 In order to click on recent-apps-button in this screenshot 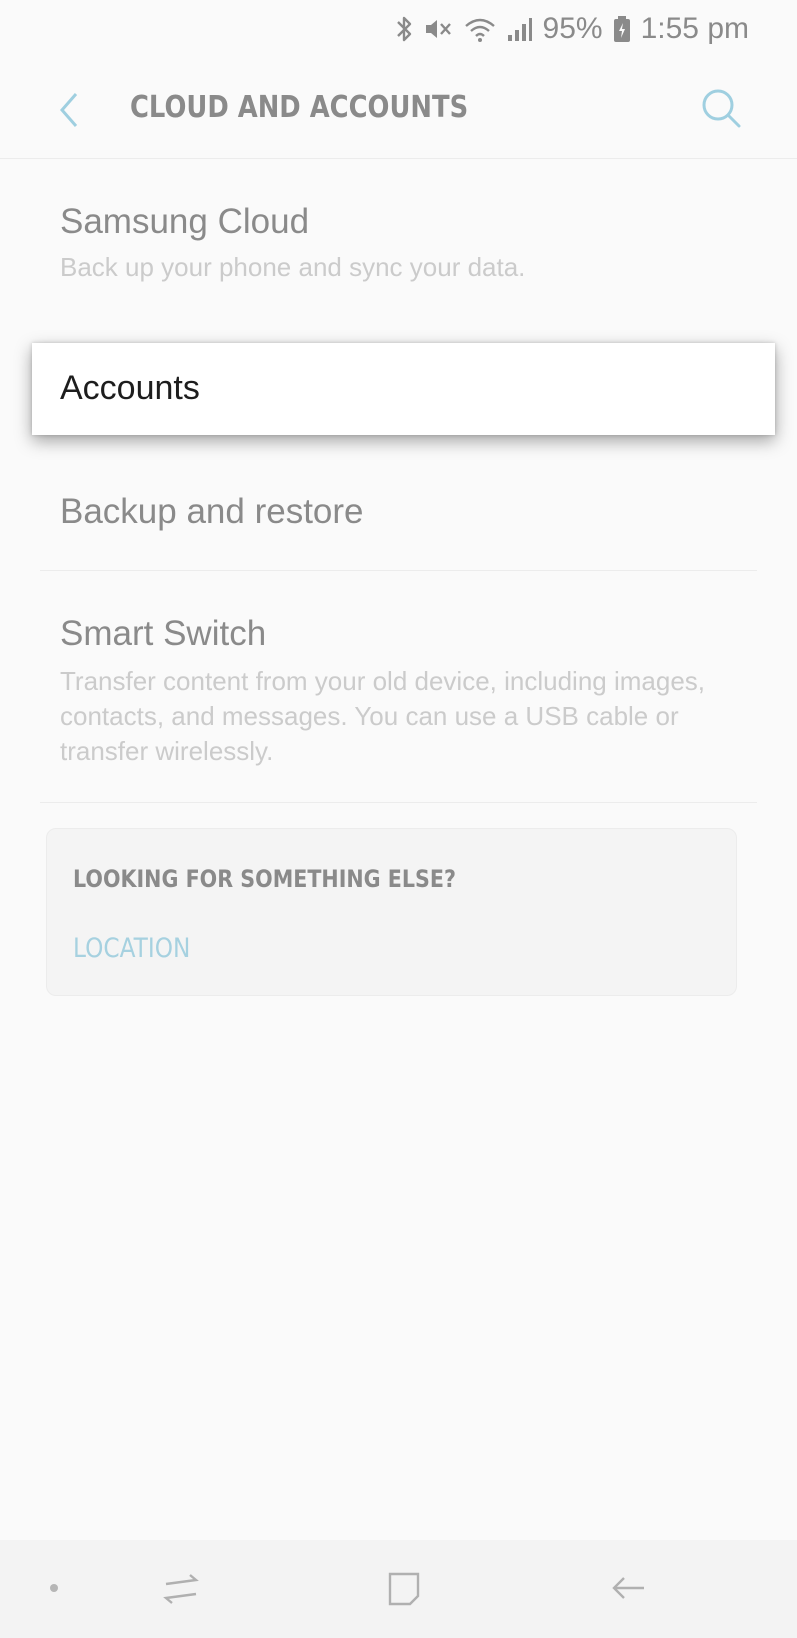, I will do `click(181, 1588)`.